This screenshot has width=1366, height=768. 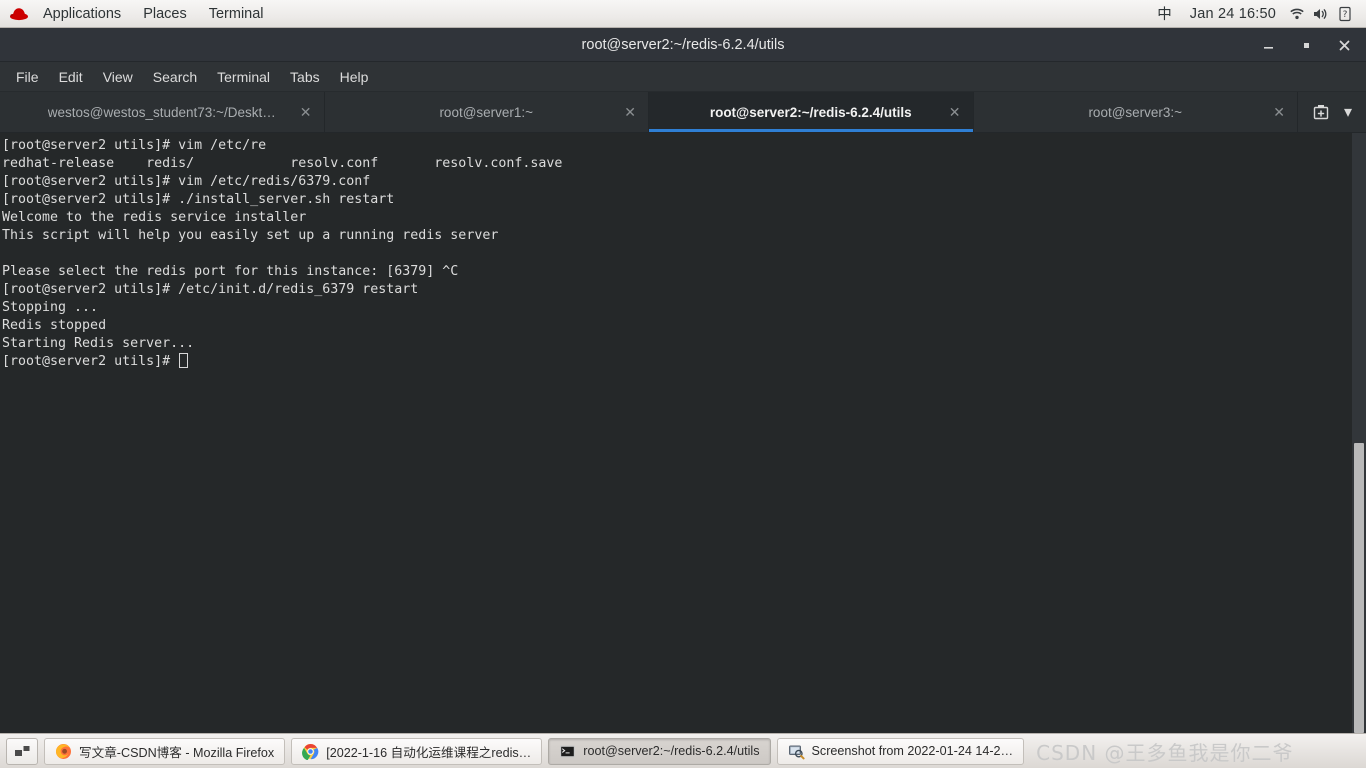 I want to click on task-label: root@server2:~/redis-6.2.4/utils, so click(x=671, y=751).